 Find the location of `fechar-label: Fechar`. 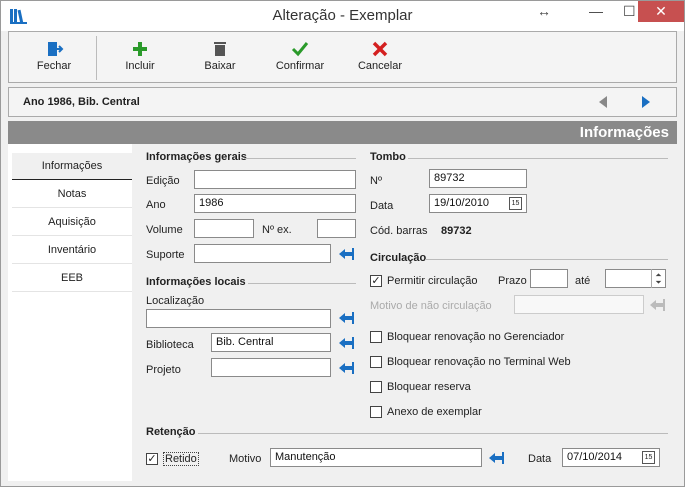

fechar-label: Fechar is located at coordinates (54, 66).